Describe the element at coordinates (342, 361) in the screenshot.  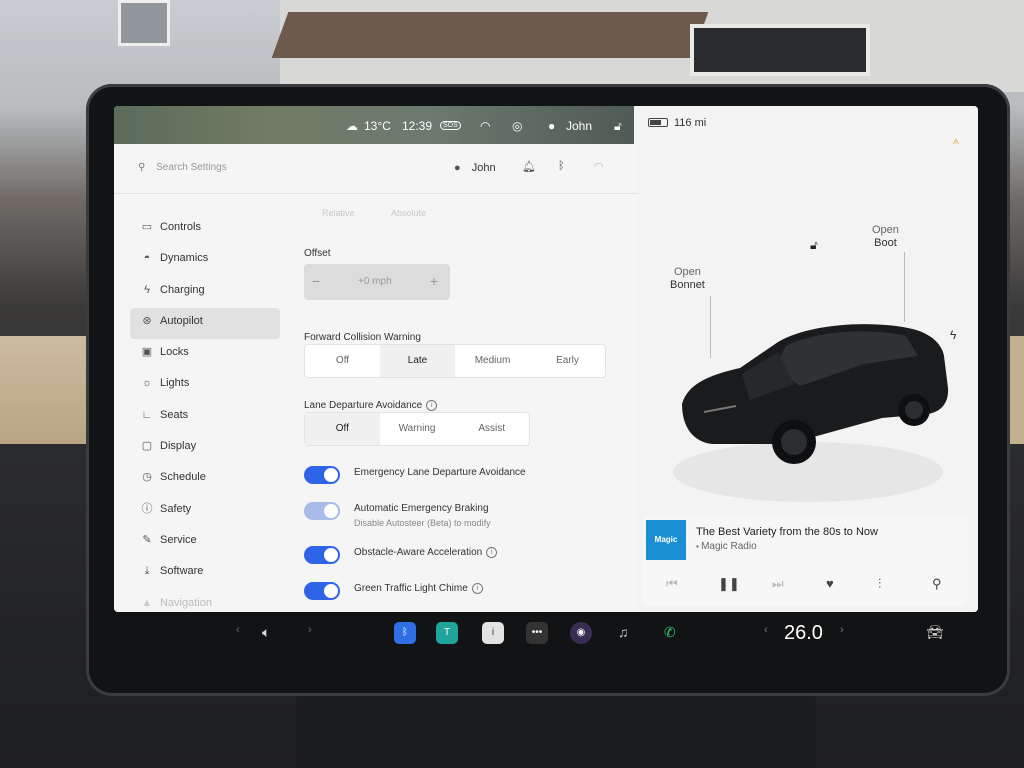
I see `fcw-option-off: Off` at that location.